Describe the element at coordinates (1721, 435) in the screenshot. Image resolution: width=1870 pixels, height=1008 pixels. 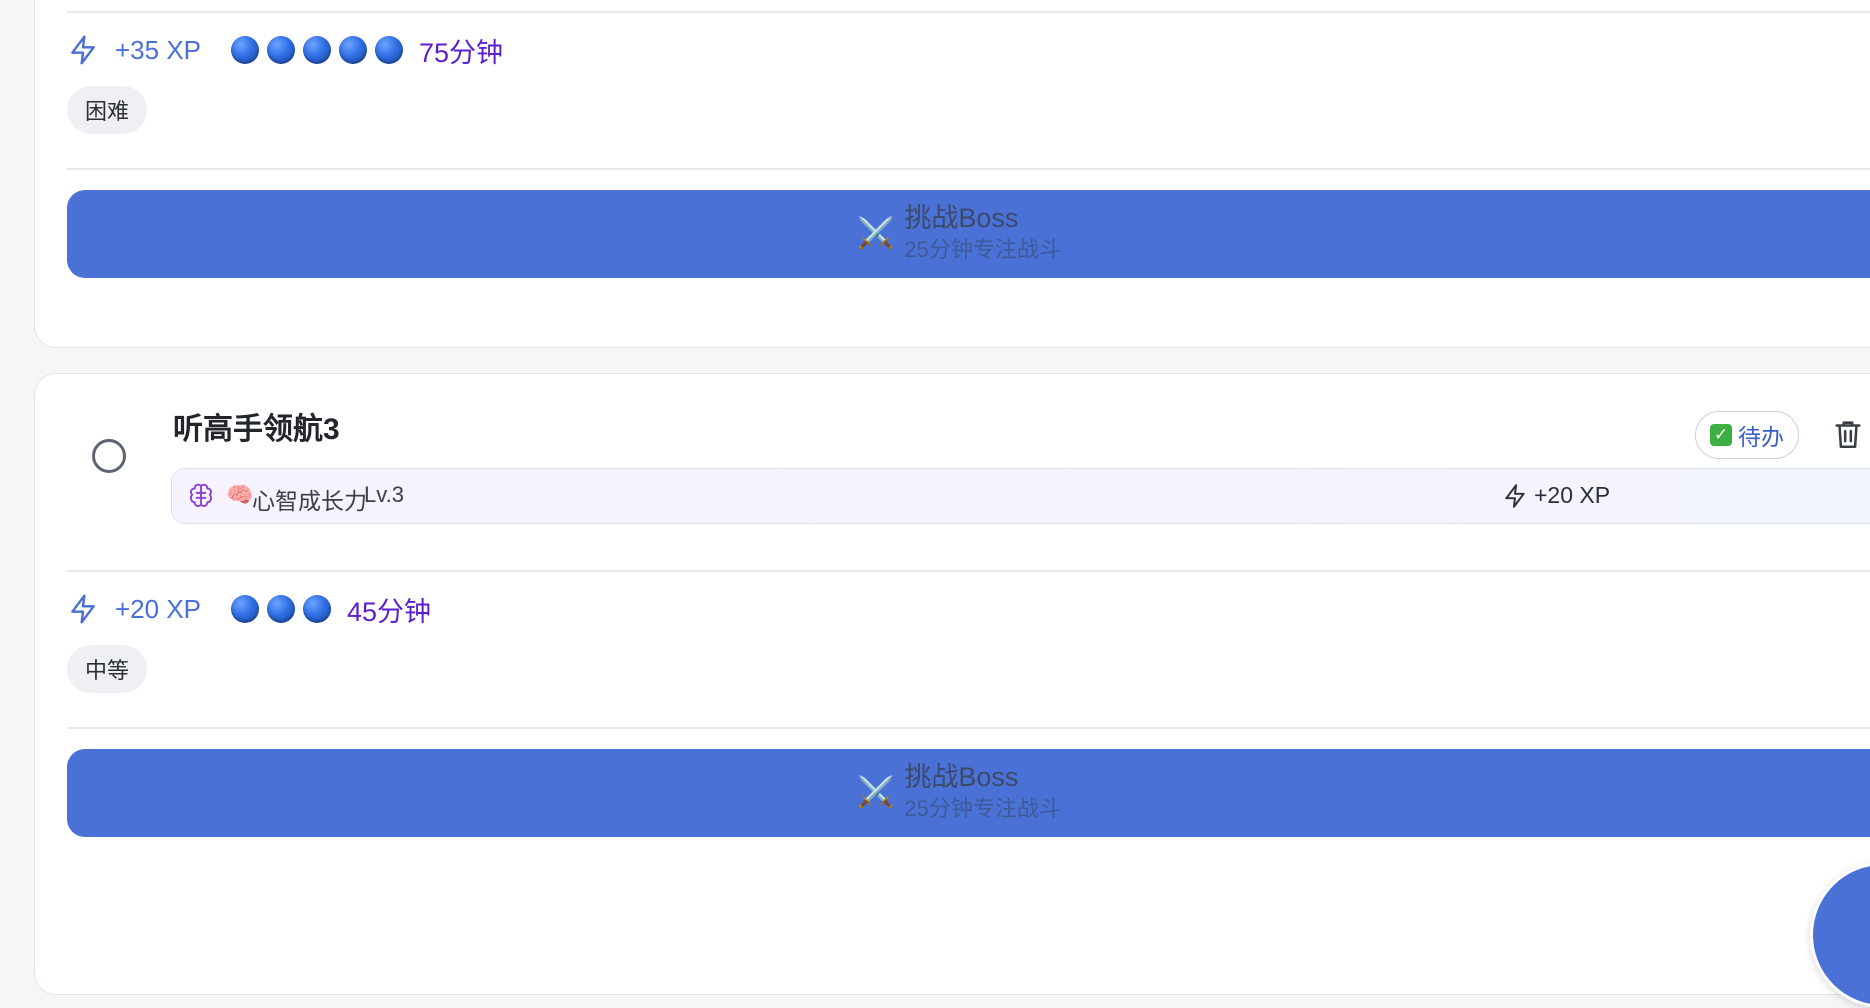
I see `check-mark-icon: ✓` at that location.